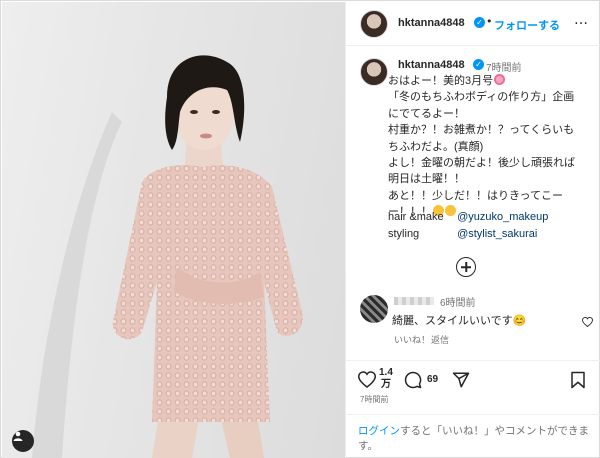 Image resolution: width=600 pixels, height=458 pixels. Describe the element at coordinates (413, 380) in the screenshot. I see `comment-bubble-icon` at that location.